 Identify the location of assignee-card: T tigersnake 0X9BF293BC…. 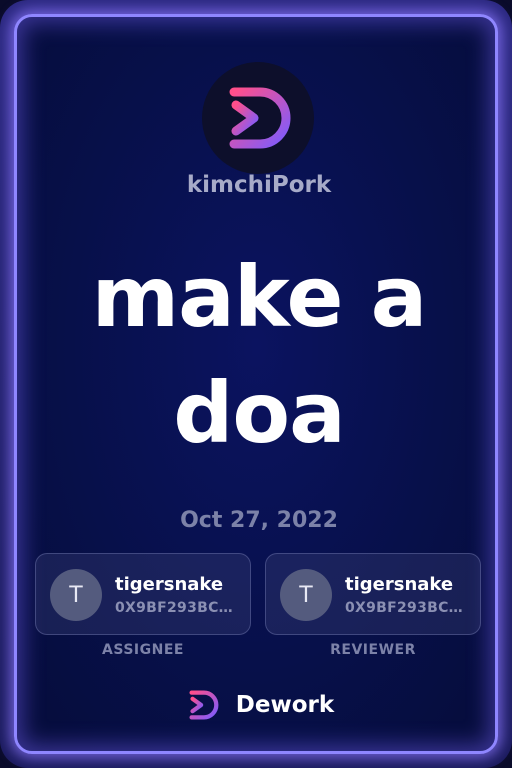
(143, 594).